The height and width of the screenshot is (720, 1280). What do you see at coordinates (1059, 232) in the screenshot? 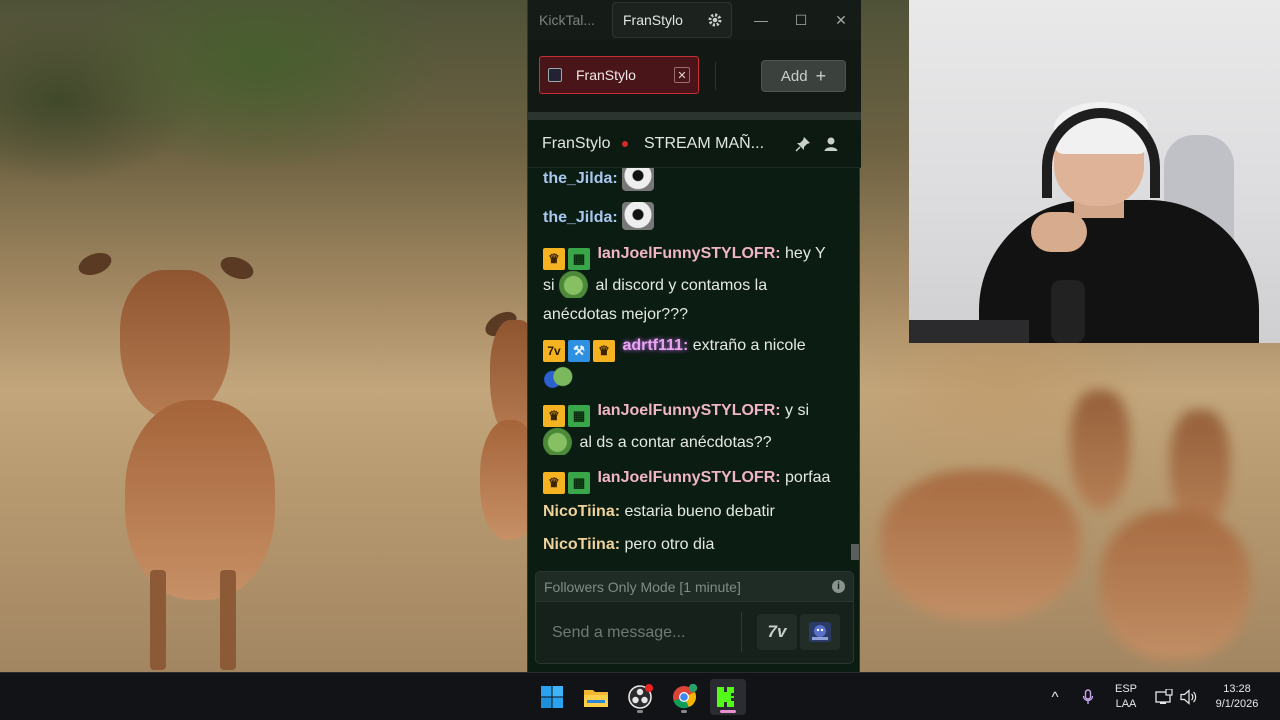
I see `webcam-person-hand` at bounding box center [1059, 232].